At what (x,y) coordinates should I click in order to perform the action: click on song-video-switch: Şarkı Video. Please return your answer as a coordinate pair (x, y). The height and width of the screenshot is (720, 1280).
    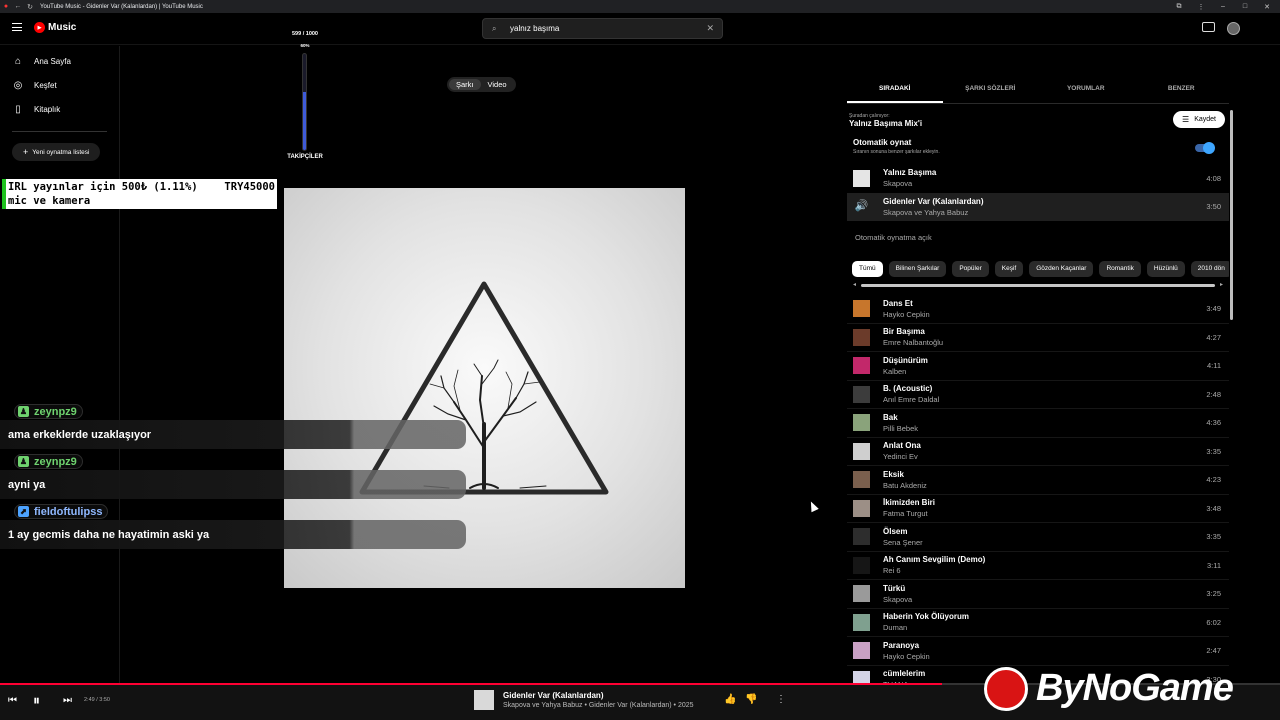
    Looking at the image, I should click on (481, 84).